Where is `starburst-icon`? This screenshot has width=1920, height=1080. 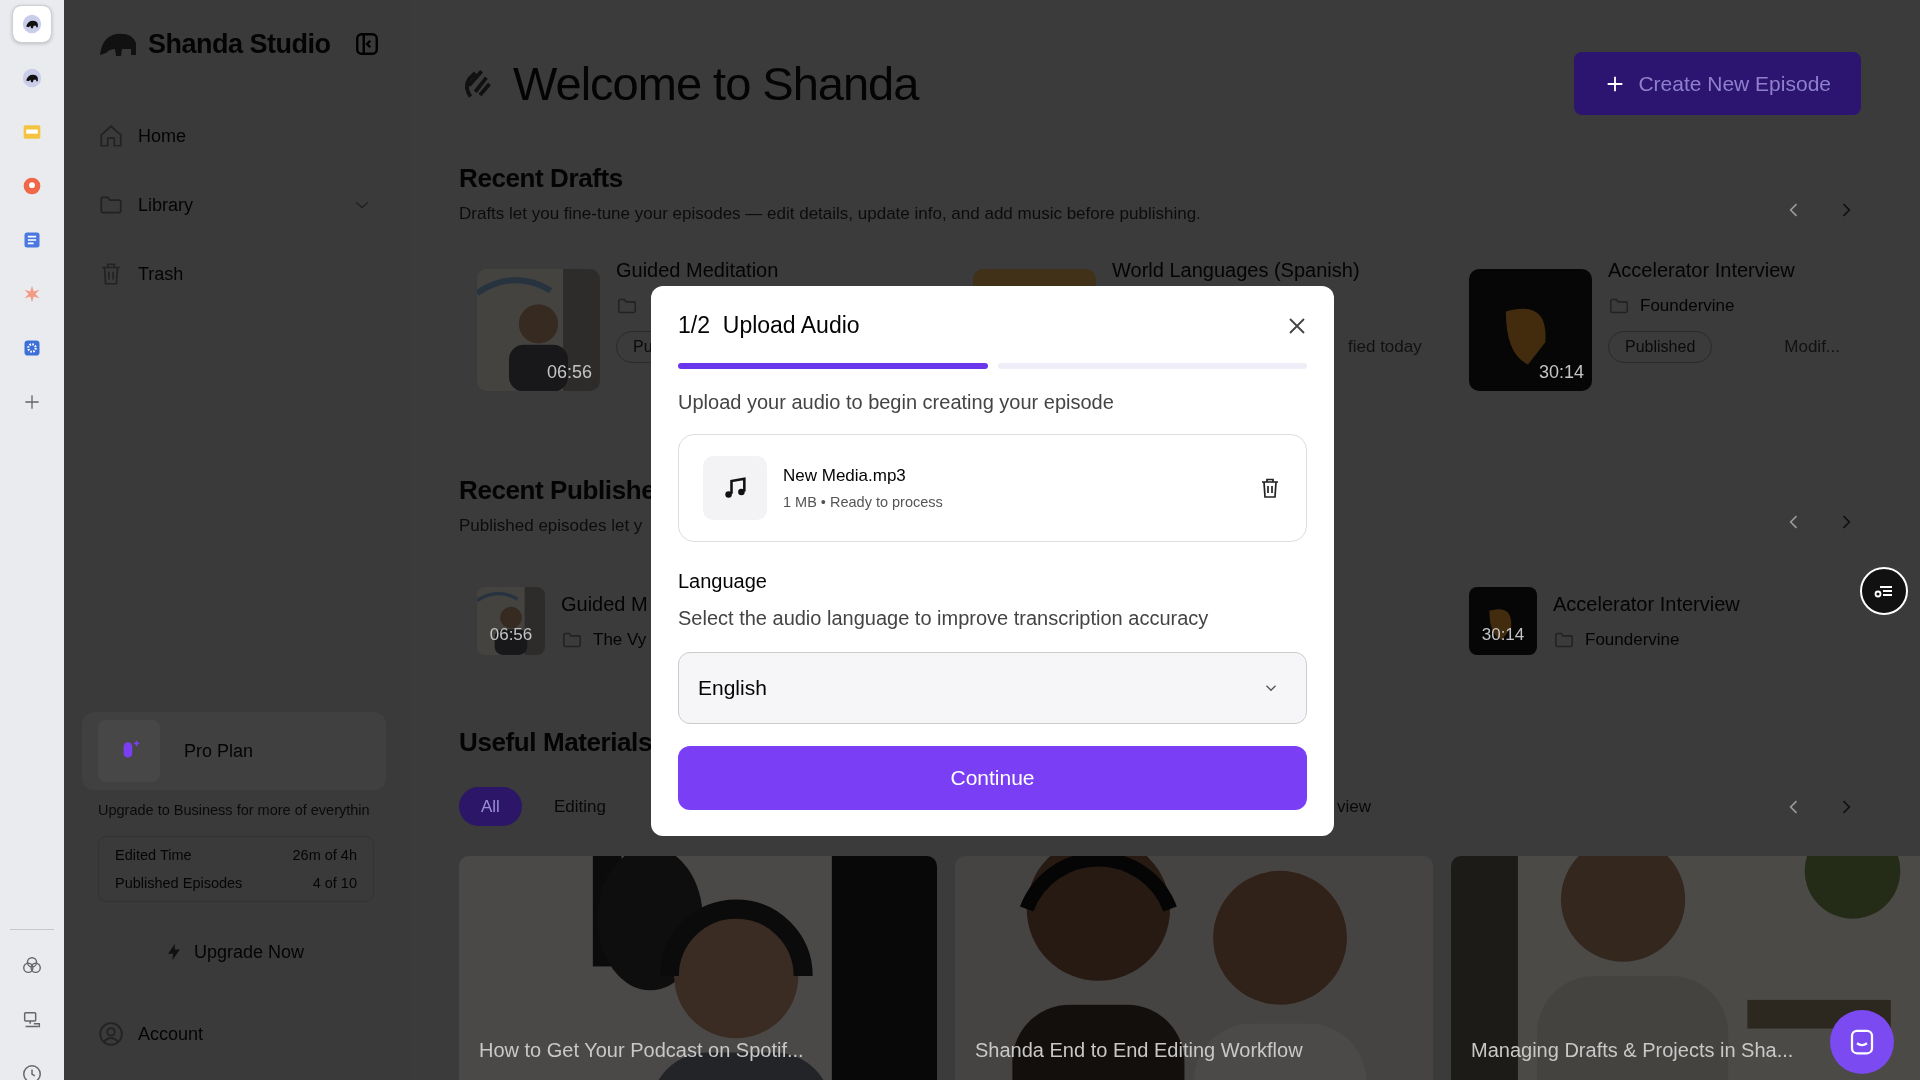 starburst-icon is located at coordinates (32, 294).